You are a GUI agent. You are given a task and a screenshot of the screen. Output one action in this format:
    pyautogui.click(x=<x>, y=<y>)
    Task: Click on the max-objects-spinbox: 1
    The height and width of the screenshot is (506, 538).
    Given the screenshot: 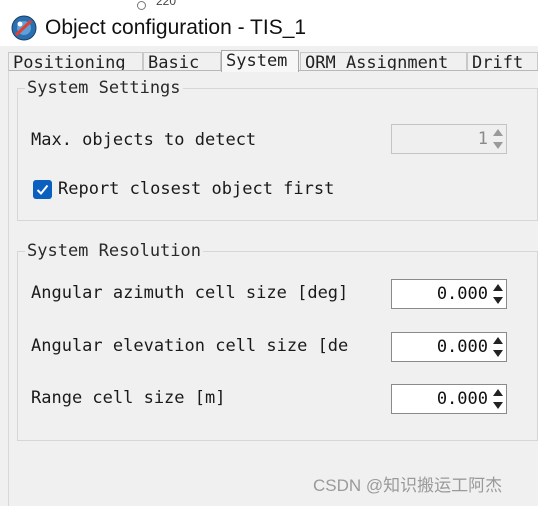 What is the action you would take?
    pyautogui.click(x=449, y=139)
    